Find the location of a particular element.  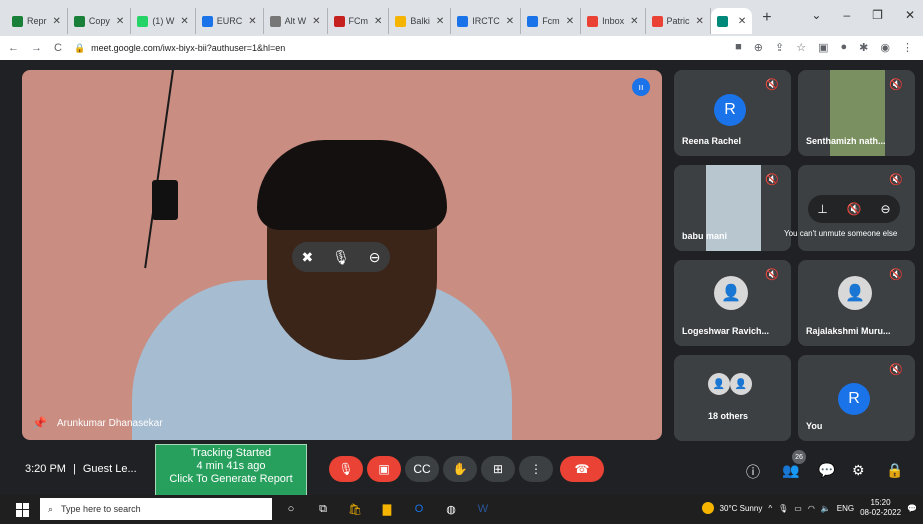

browser-tab: IRCTC ✕ is located at coordinates (486, 21).